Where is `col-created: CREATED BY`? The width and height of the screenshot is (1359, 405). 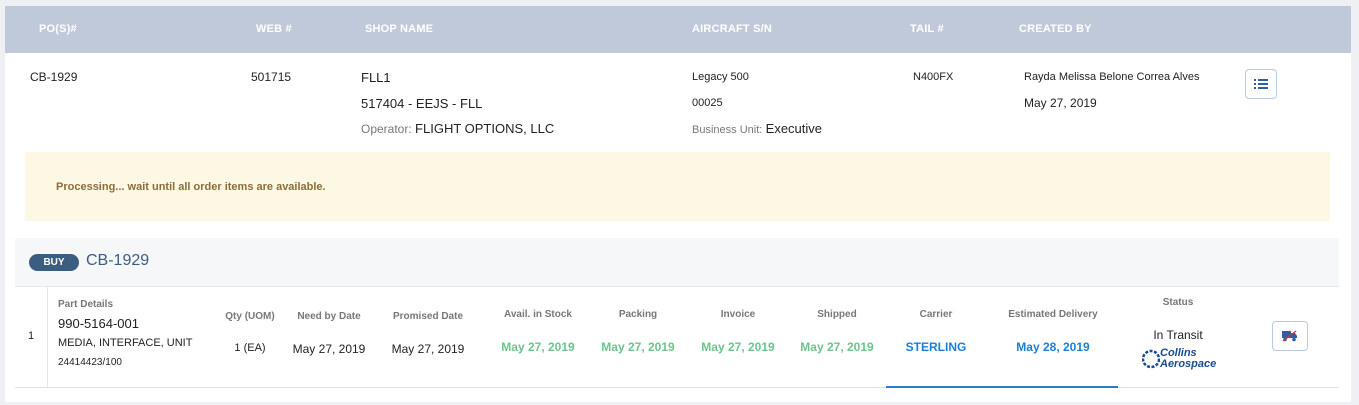 col-created: CREATED BY is located at coordinates (1055, 29).